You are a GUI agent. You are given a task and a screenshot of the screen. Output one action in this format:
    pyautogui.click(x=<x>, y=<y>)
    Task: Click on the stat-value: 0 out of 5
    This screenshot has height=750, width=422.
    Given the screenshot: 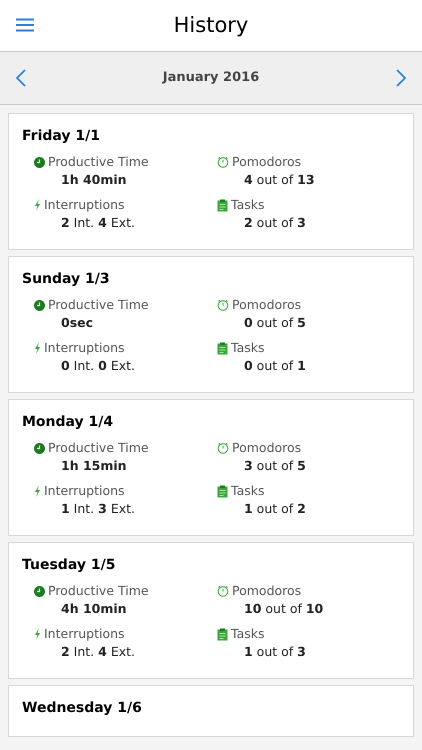 What is the action you would take?
    pyautogui.click(x=275, y=323)
    